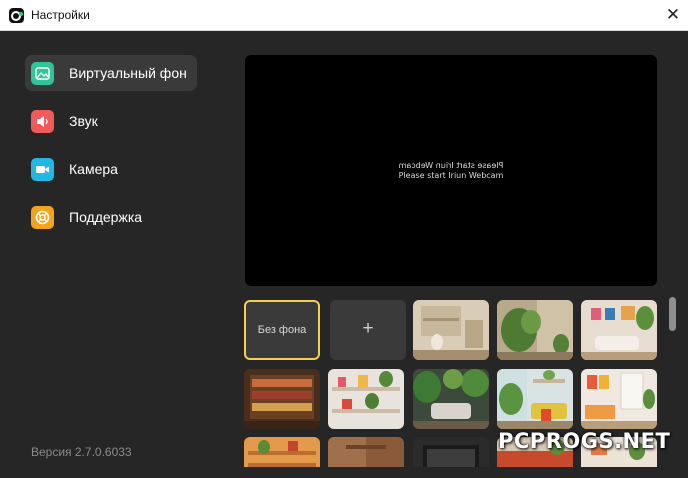 The image size is (688, 478). I want to click on app-logo-icon, so click(16, 15).